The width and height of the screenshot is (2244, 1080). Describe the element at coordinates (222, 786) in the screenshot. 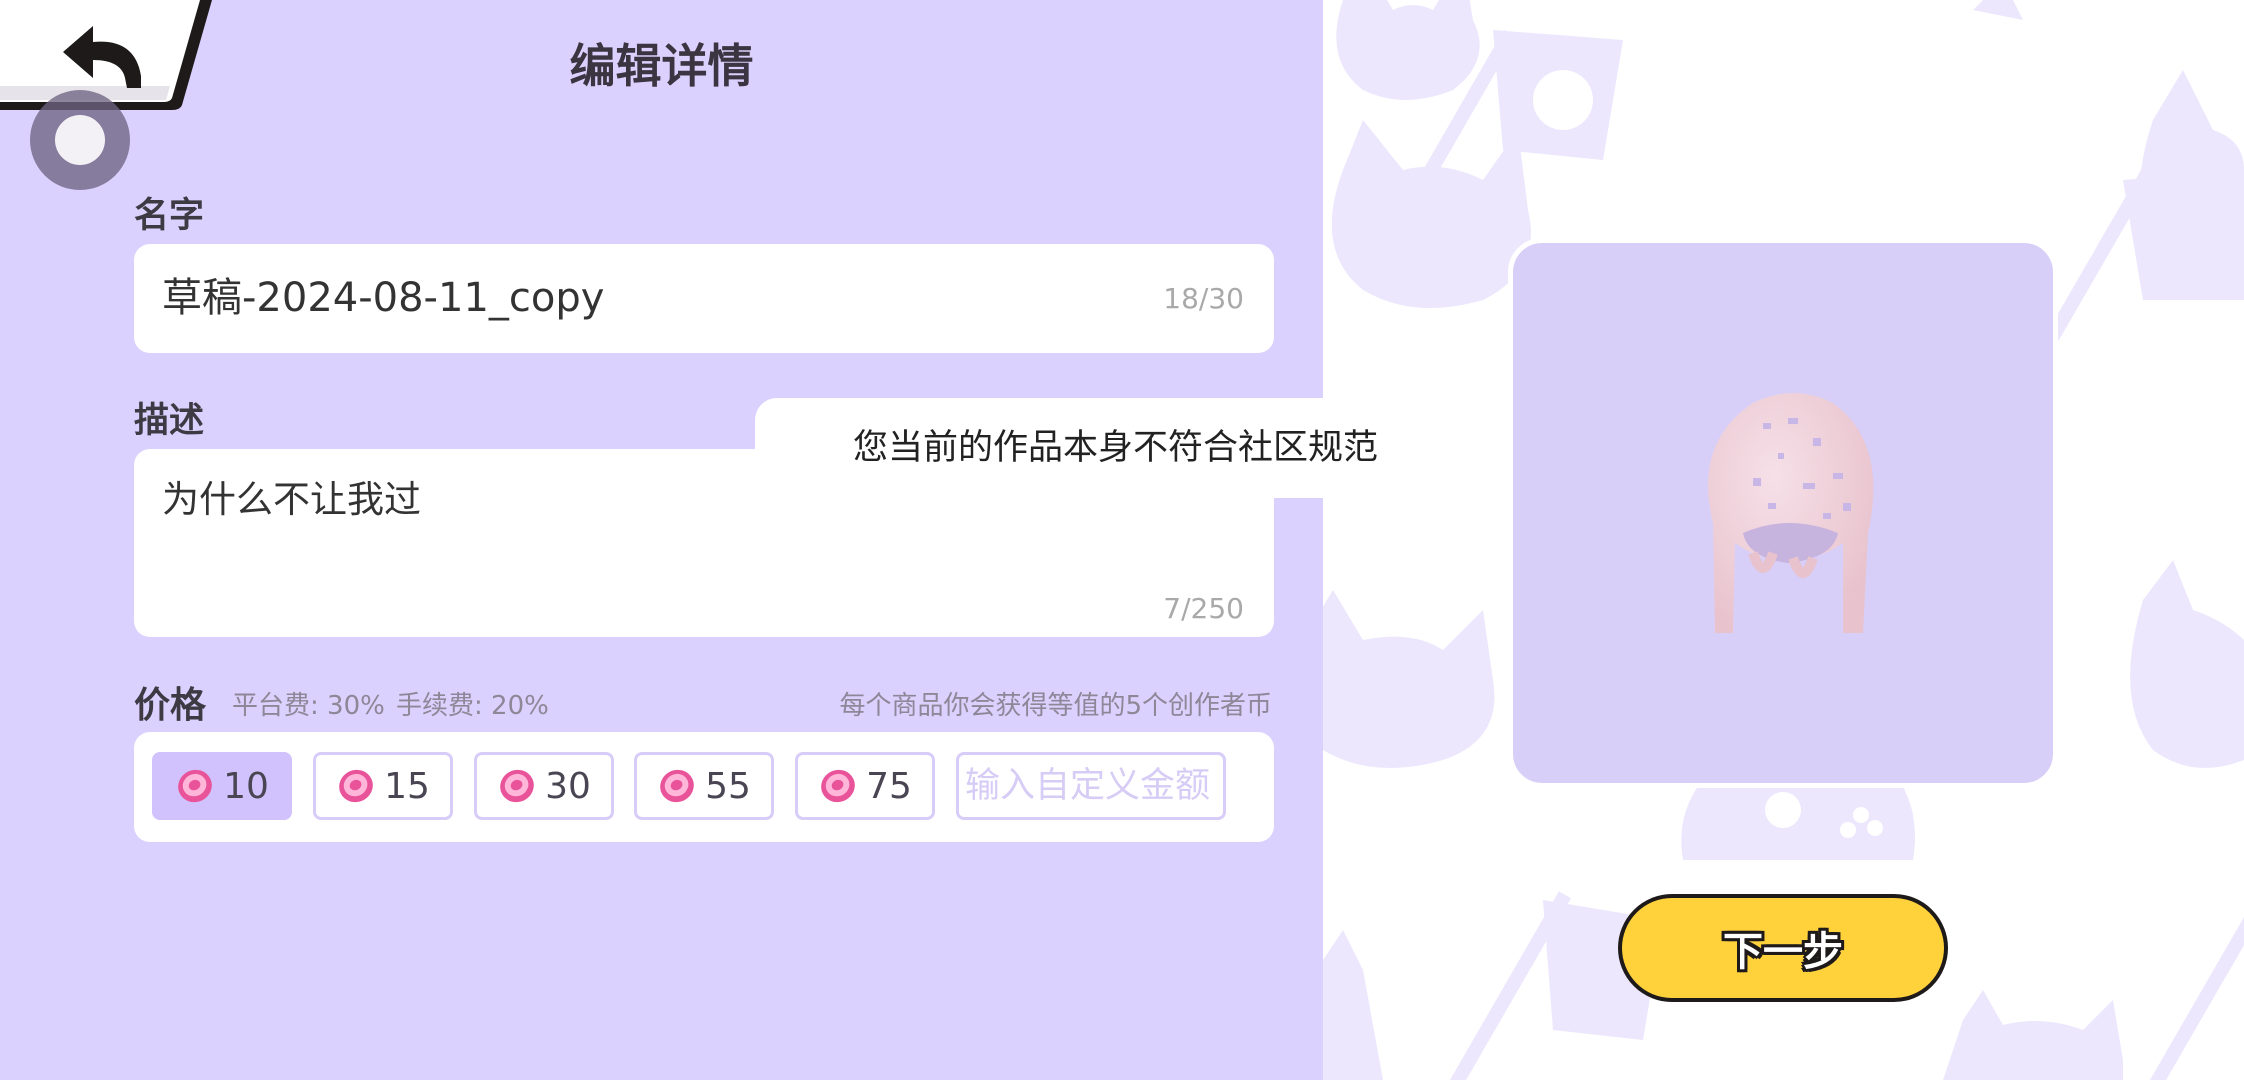

I see `price-option-10: 10` at that location.